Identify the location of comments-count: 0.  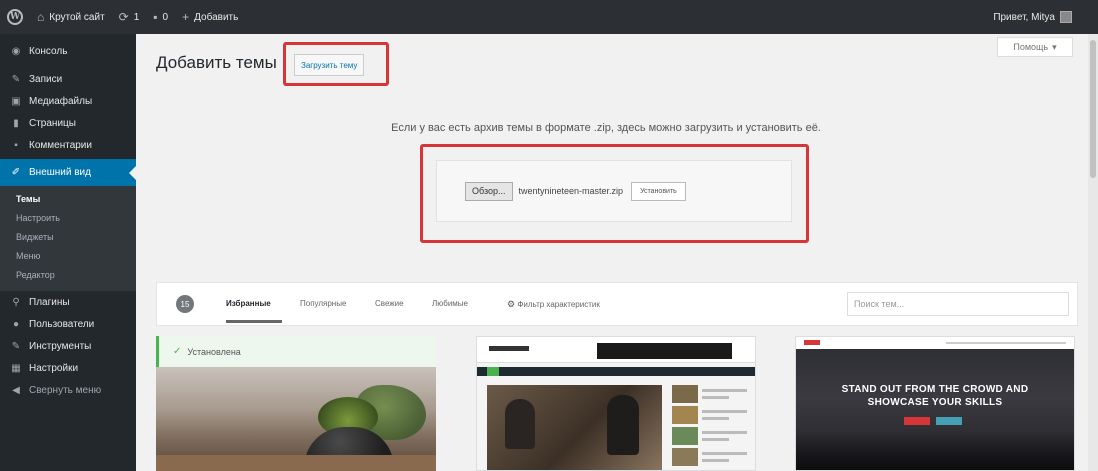
(165, 17).